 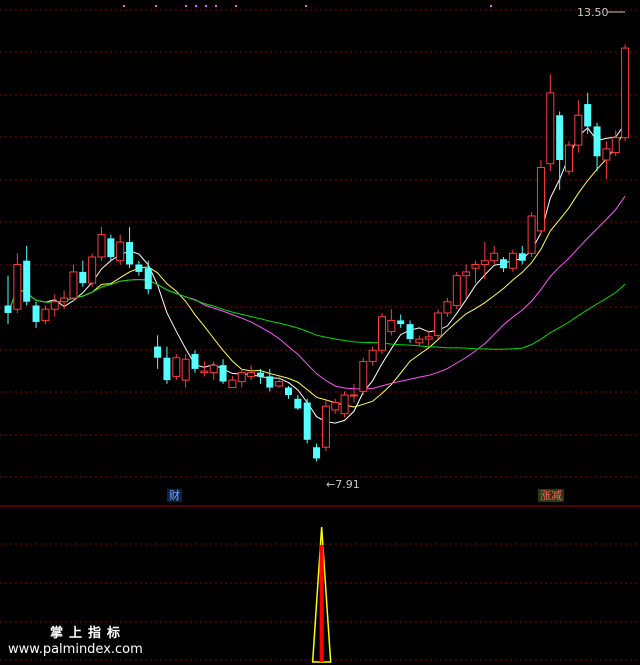 What do you see at coordinates (321, 603) in the screenshot?
I see `indicator-spike-bar` at bounding box center [321, 603].